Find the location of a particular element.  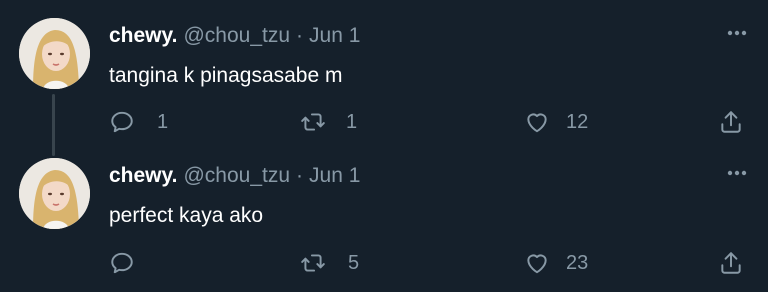

like-count: 23 is located at coordinates (577, 262).